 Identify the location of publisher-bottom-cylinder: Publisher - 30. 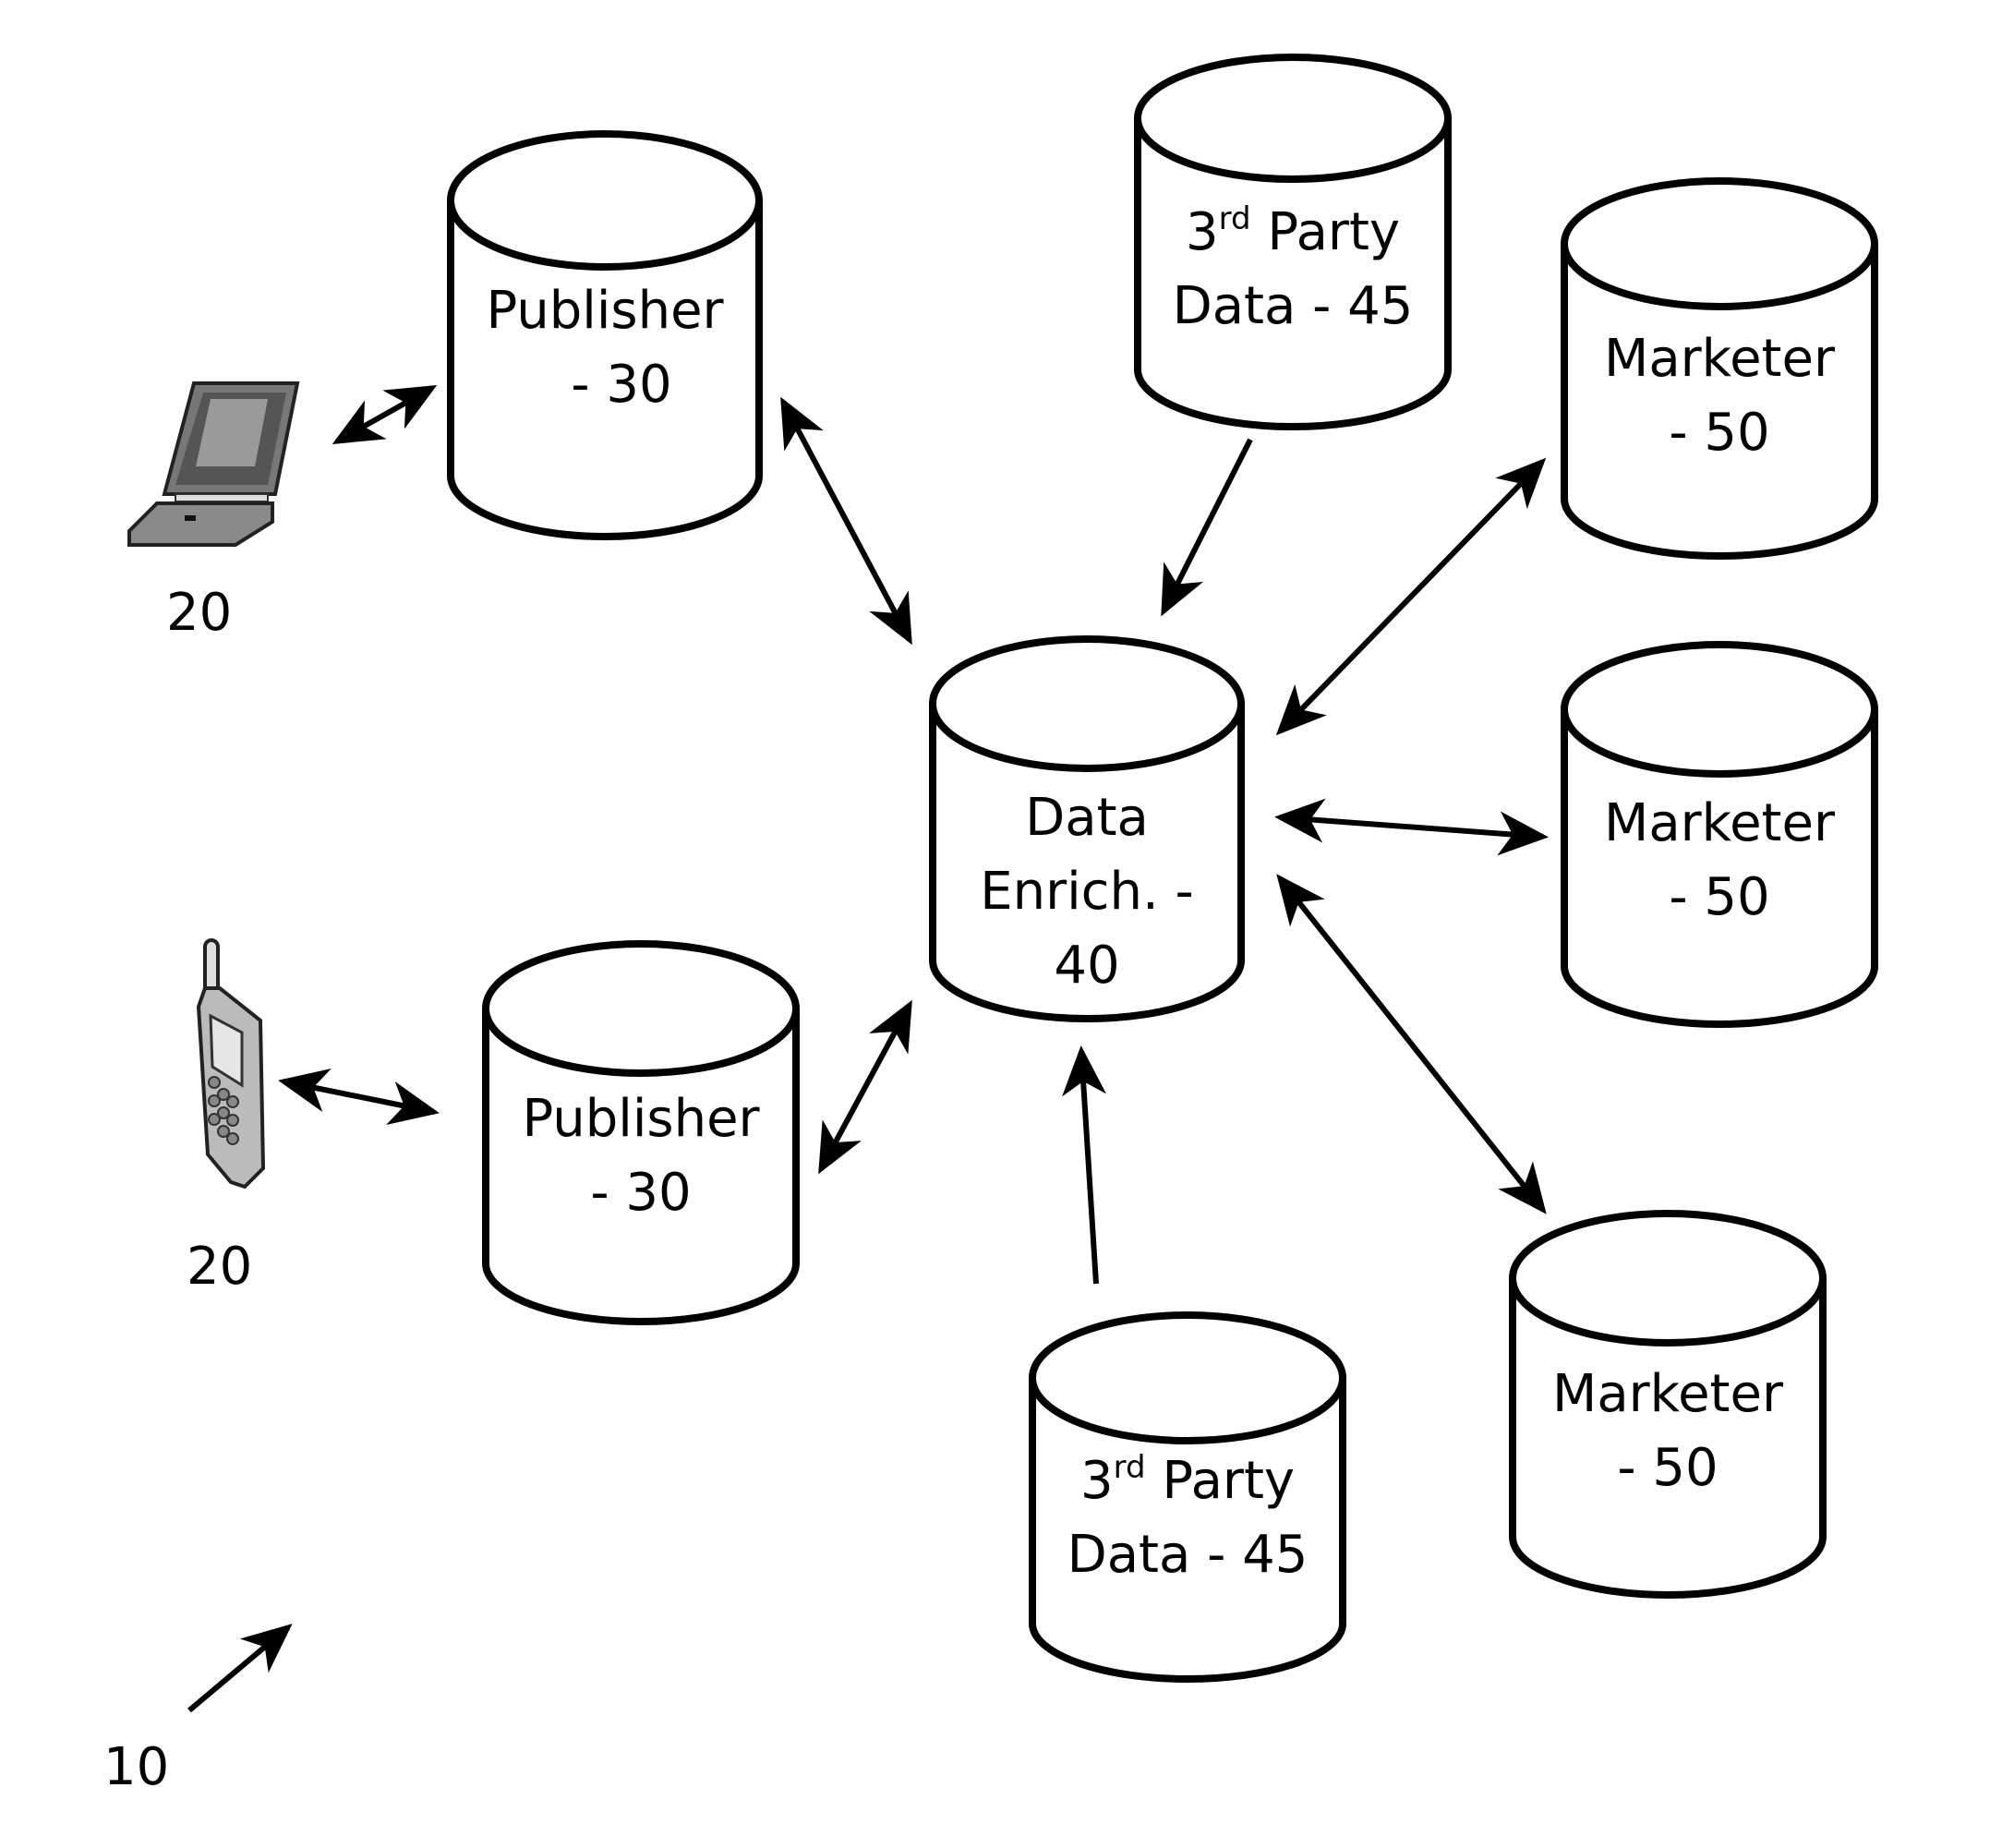
(641, 1132).